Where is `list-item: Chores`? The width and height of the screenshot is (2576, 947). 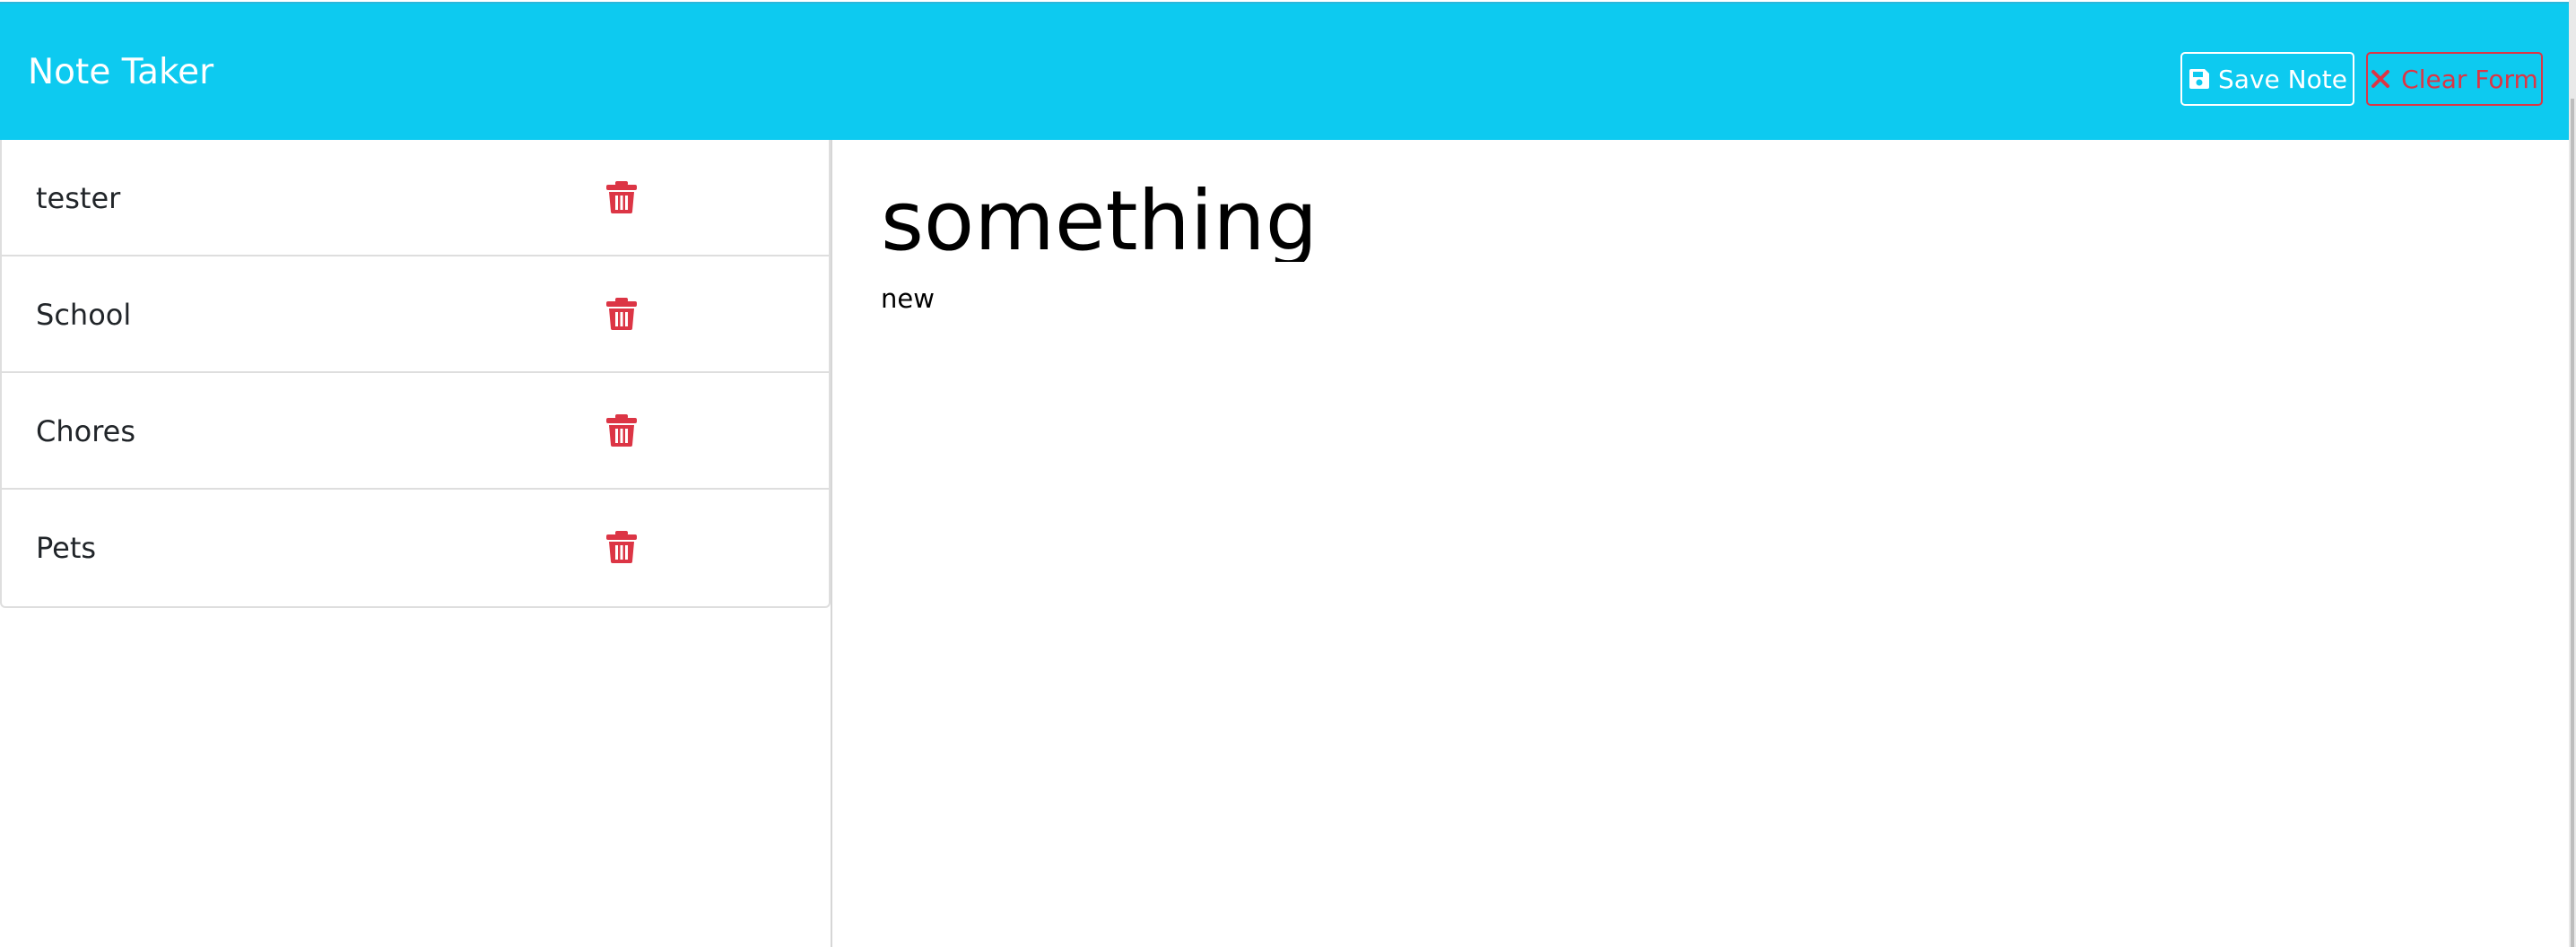 list-item: Chores is located at coordinates (415, 431).